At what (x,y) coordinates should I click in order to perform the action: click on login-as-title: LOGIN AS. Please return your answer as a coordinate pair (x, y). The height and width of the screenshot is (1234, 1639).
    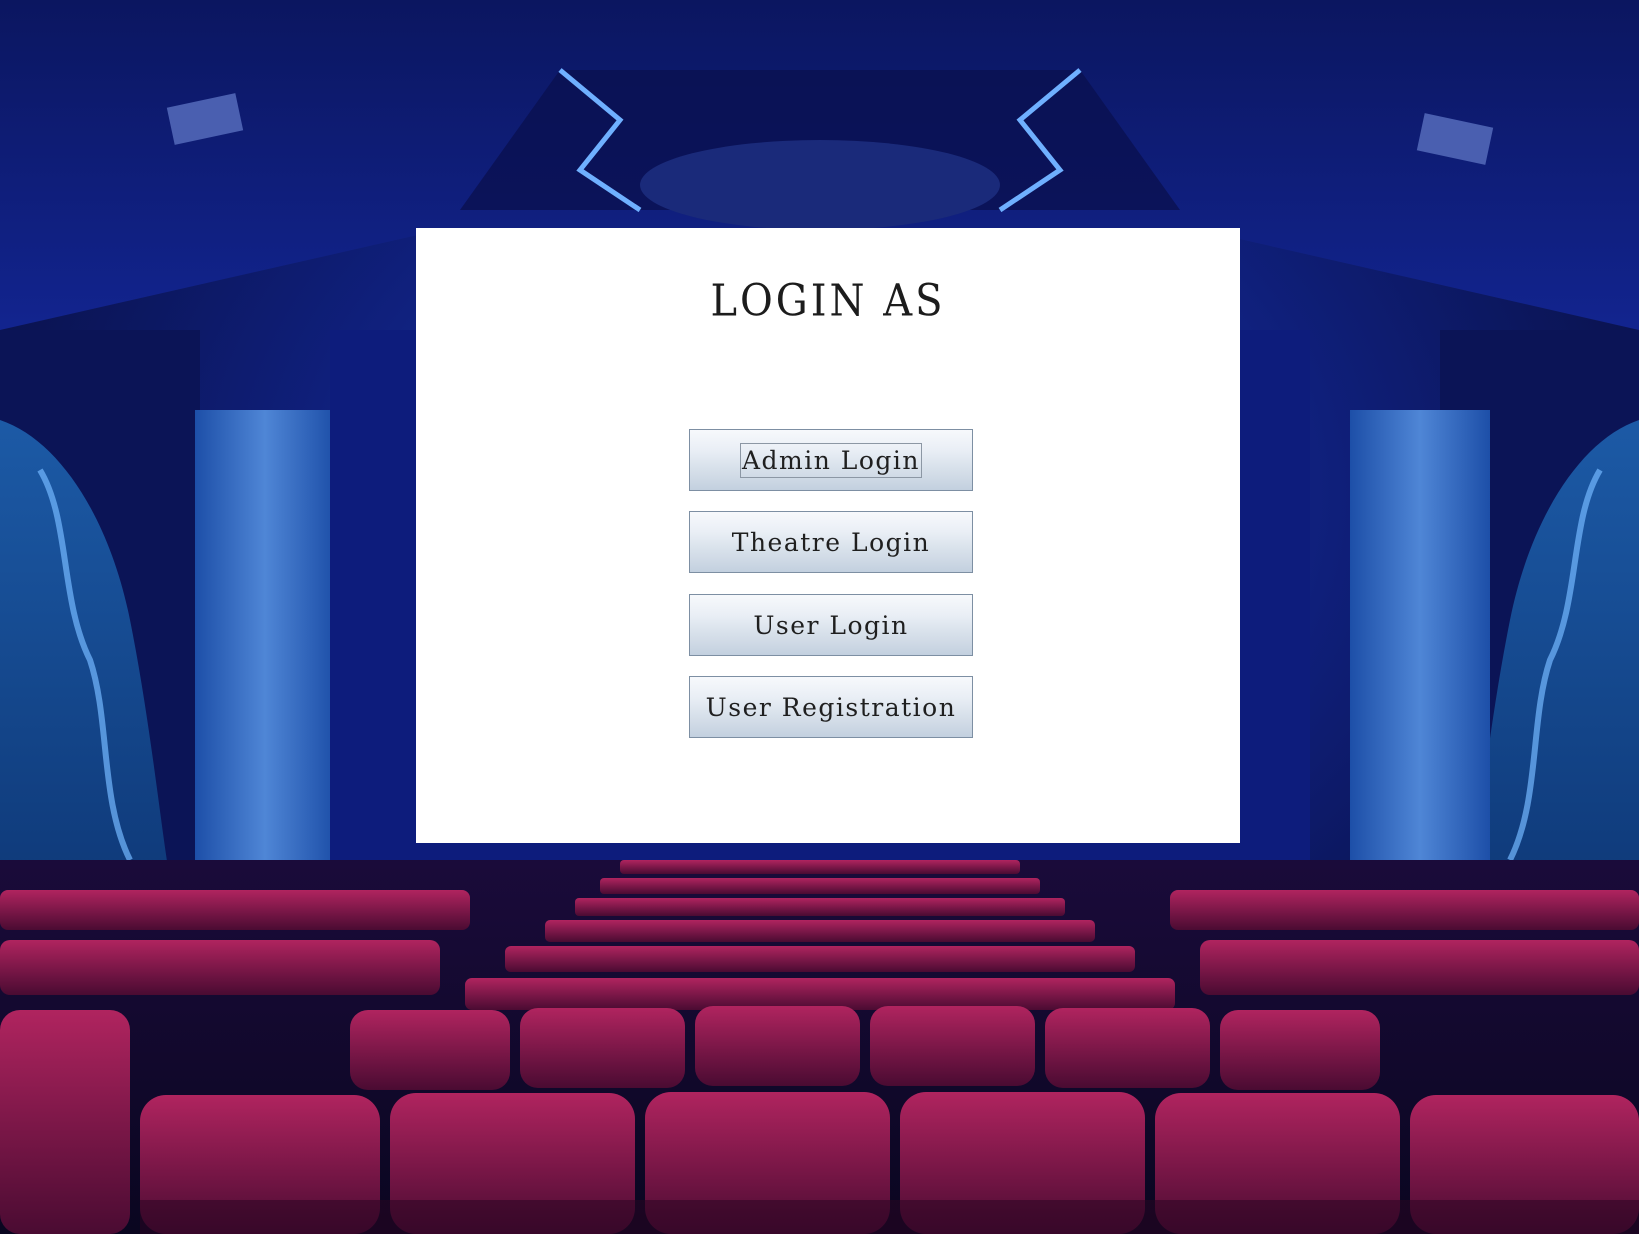
    Looking at the image, I should click on (828, 301).